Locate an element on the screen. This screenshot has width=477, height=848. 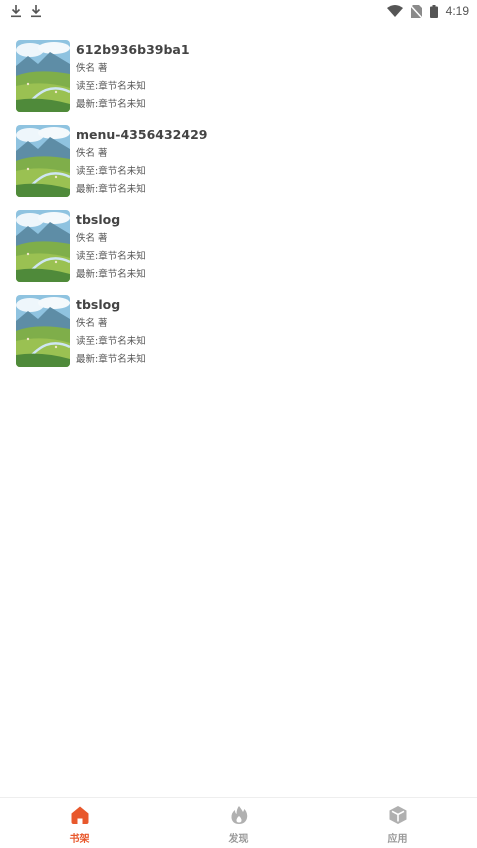
status-time: 4:19 is located at coordinates (457, 11).